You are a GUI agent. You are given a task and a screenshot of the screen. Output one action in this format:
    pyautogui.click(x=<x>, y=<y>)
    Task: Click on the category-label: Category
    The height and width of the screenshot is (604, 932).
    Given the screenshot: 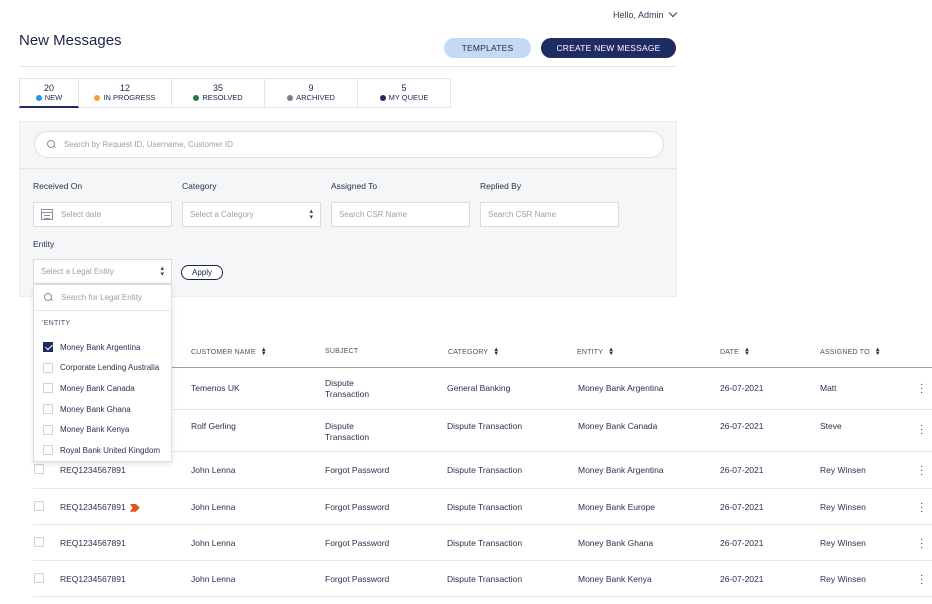 What is the action you would take?
    pyautogui.click(x=199, y=186)
    